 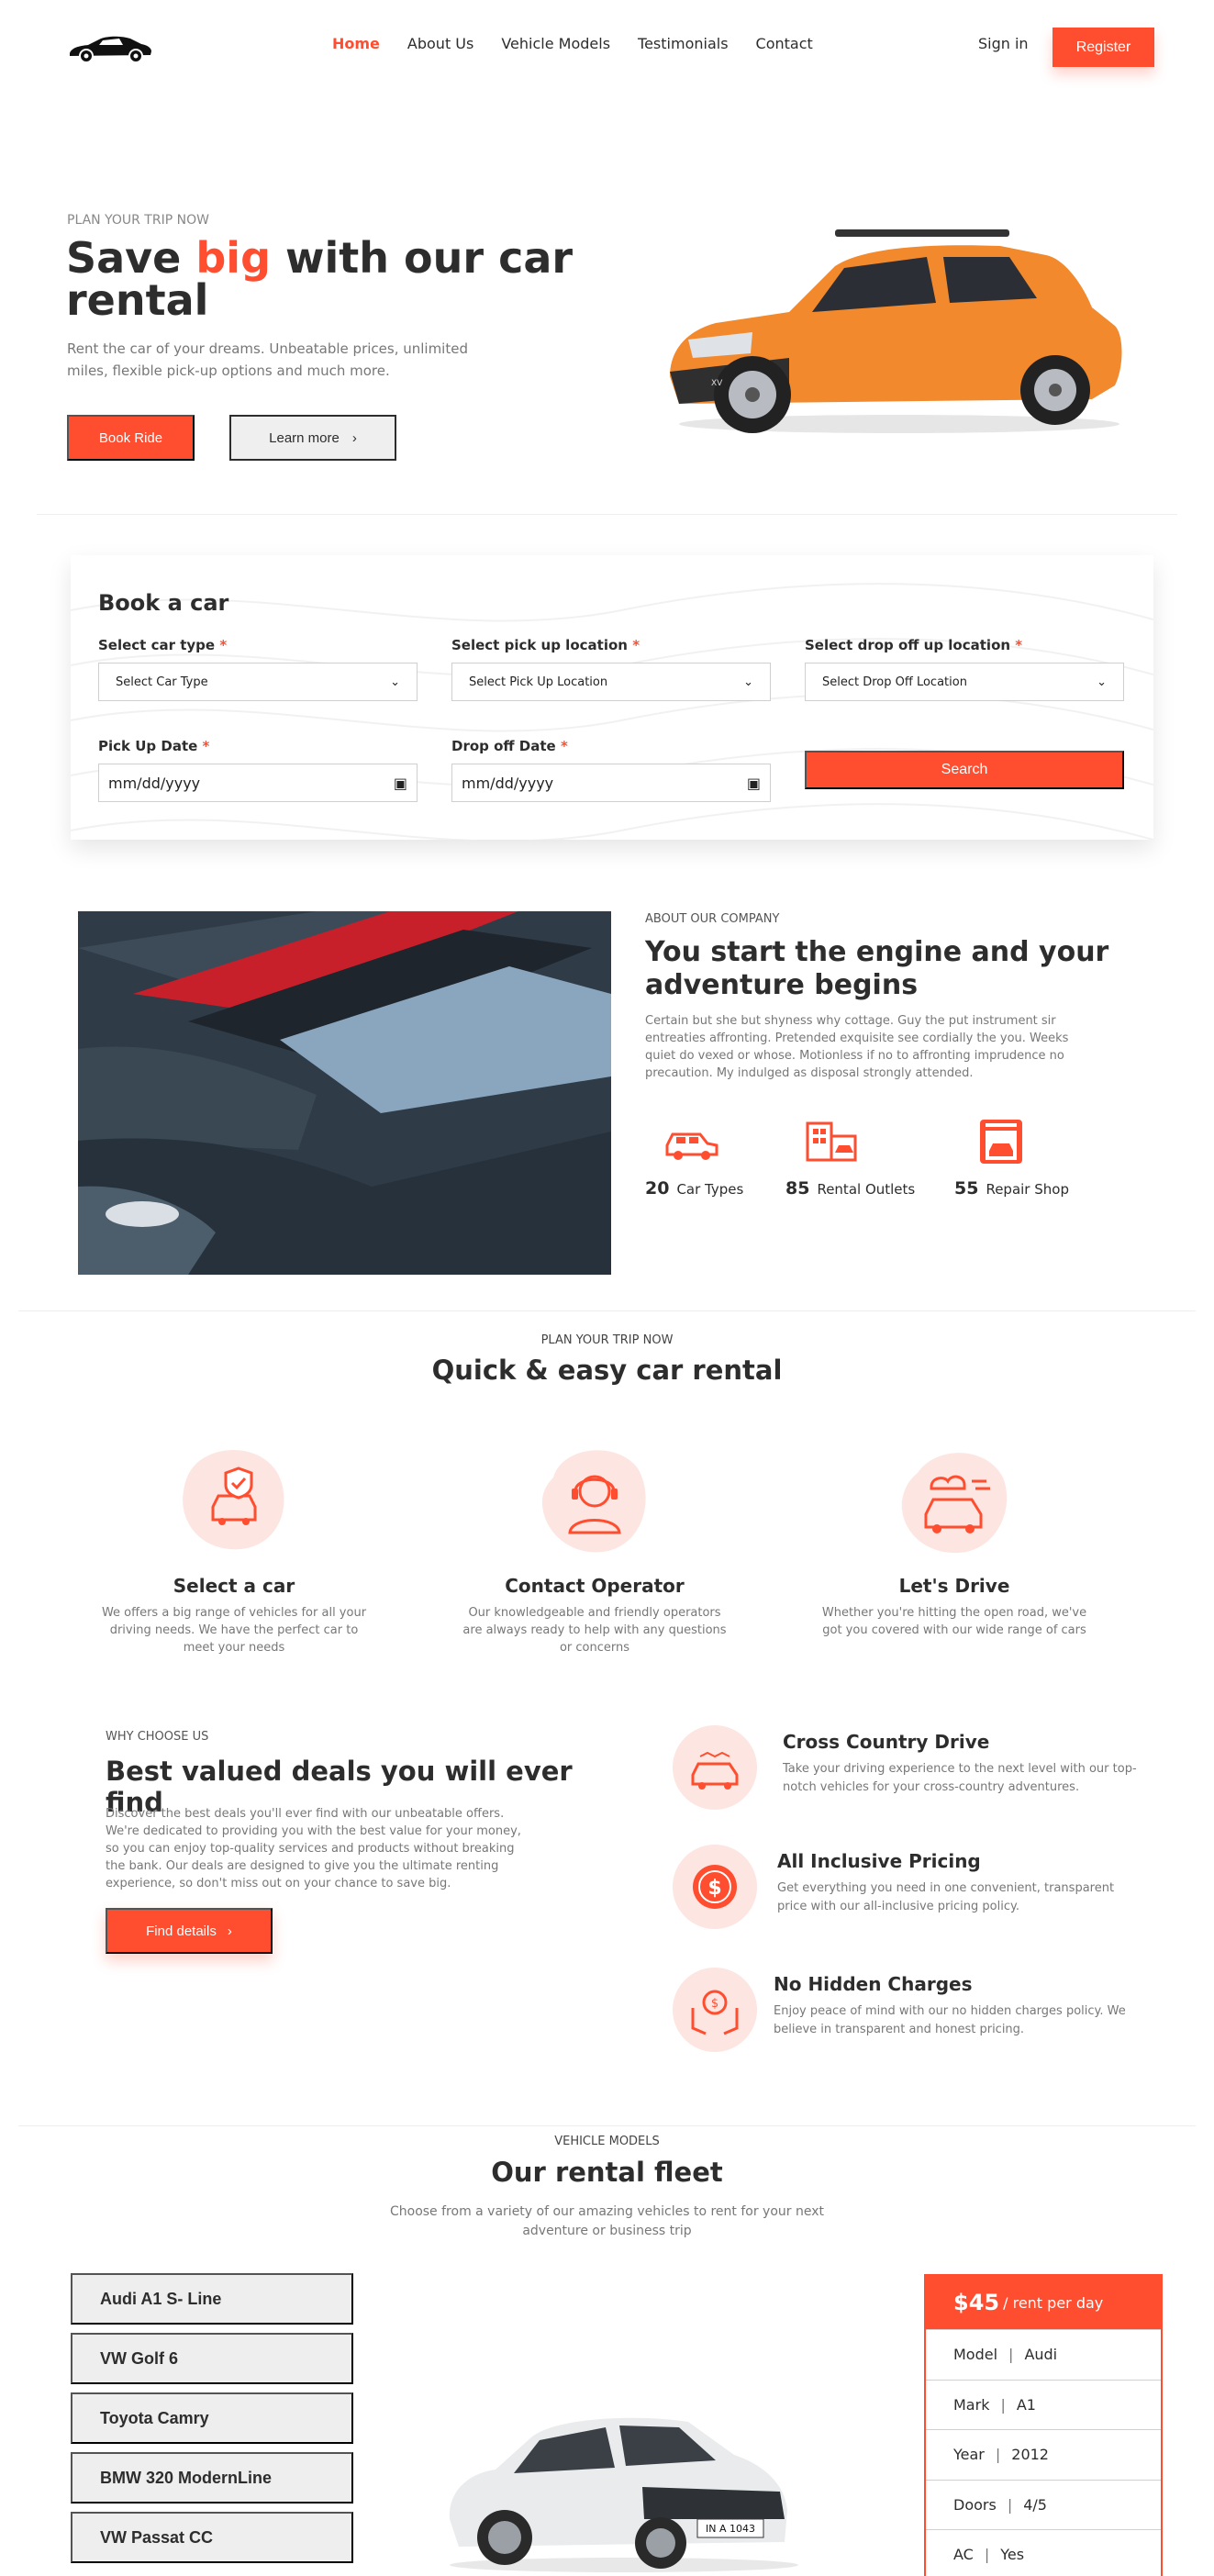 I want to click on dropoff-date-value: mm/dd/yyyy, so click(x=508, y=783).